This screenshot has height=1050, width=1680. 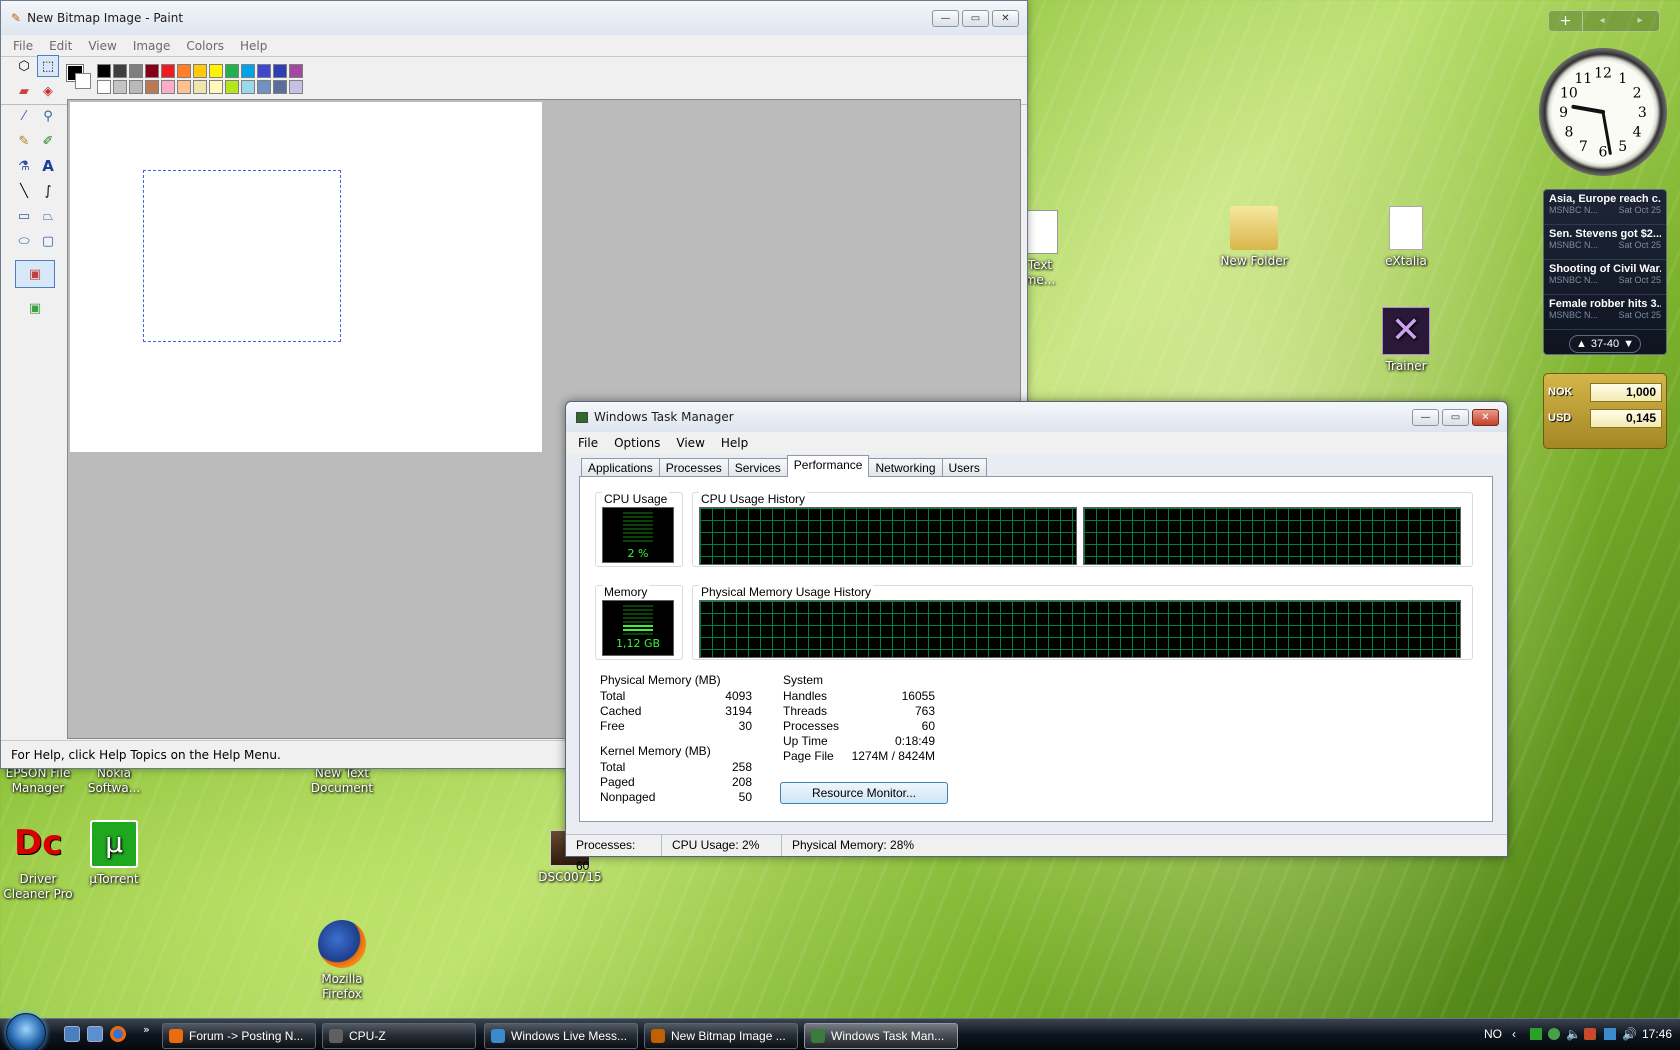 I want to click on color-picker-icon: ⁄, so click(x=24, y=116).